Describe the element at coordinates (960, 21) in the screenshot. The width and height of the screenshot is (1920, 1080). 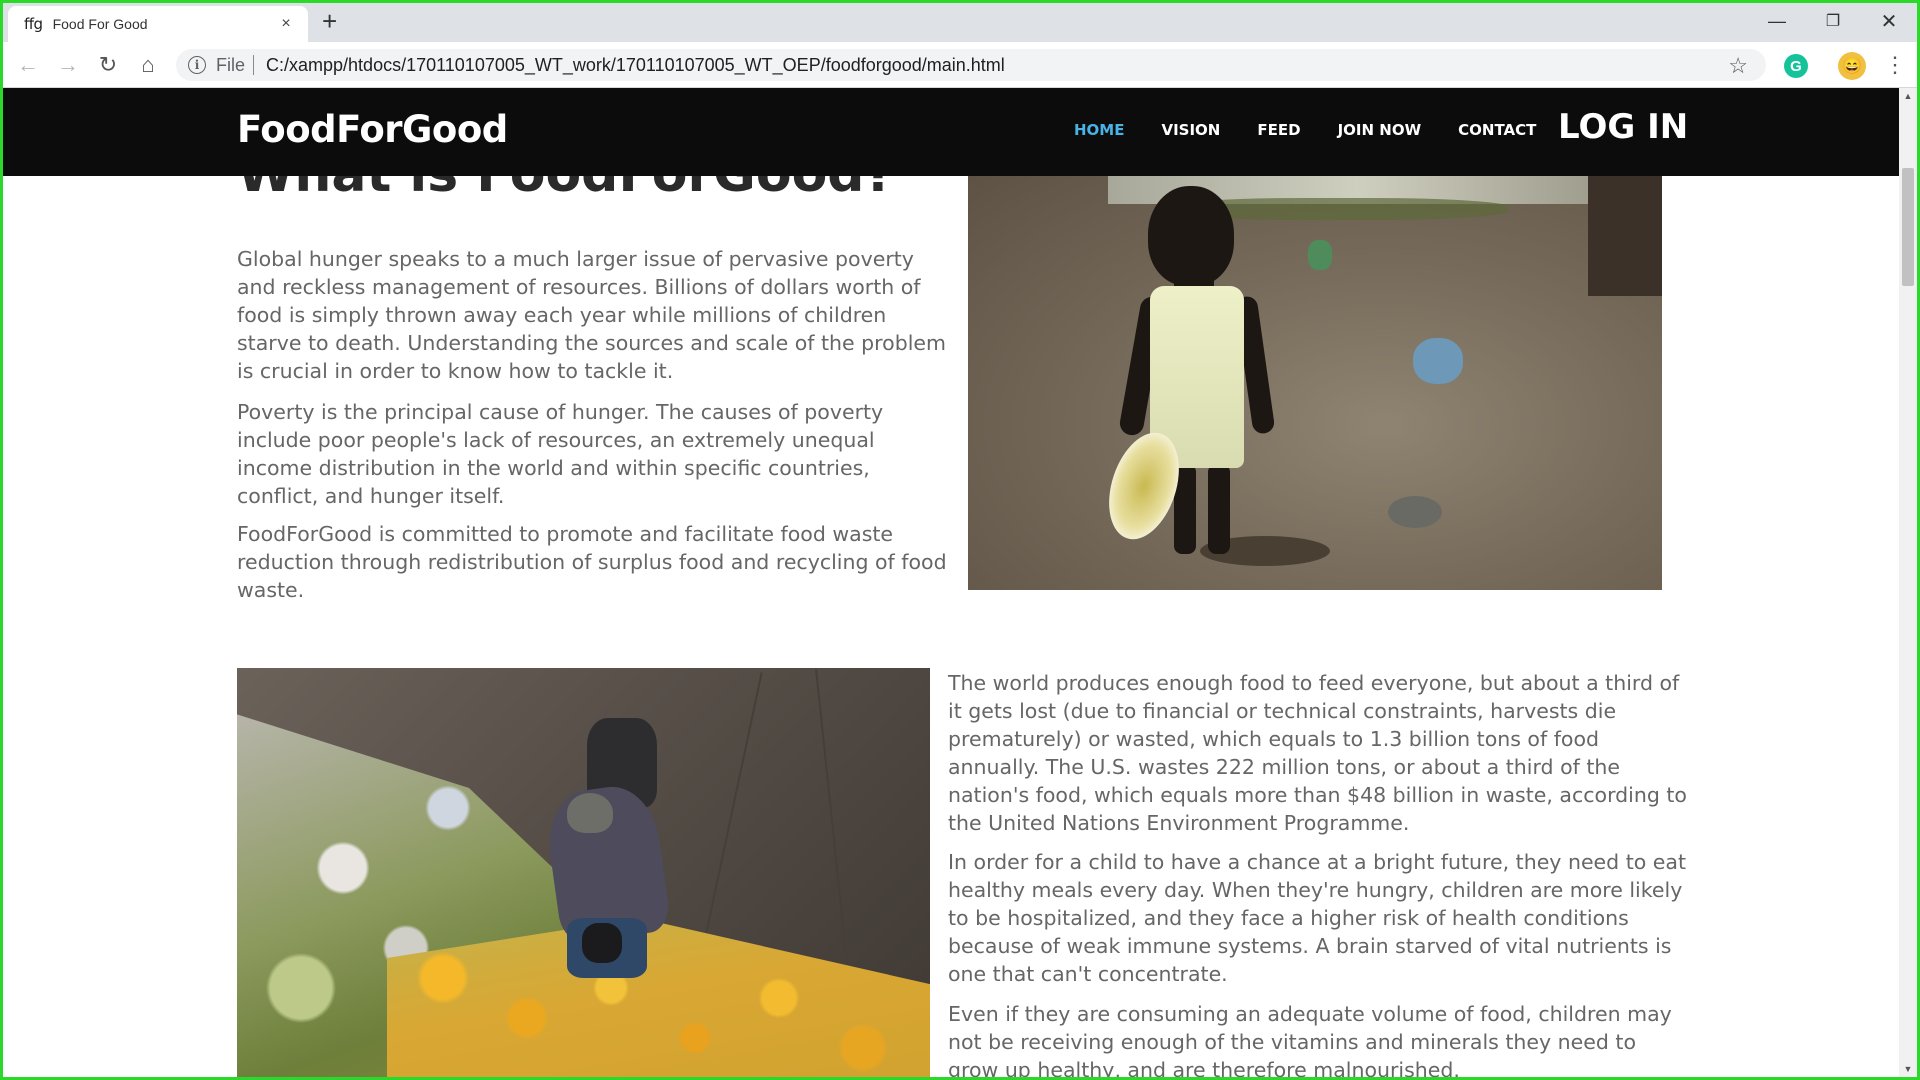
I see `browser-tab-strip: ffg Food For Good × + — ❐ ✕` at that location.